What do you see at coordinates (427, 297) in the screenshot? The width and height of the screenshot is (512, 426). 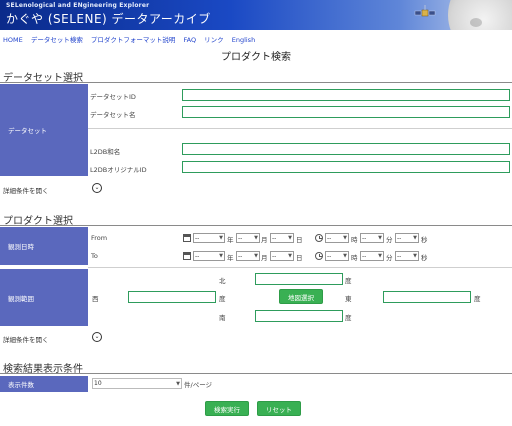 I see `east-input` at bounding box center [427, 297].